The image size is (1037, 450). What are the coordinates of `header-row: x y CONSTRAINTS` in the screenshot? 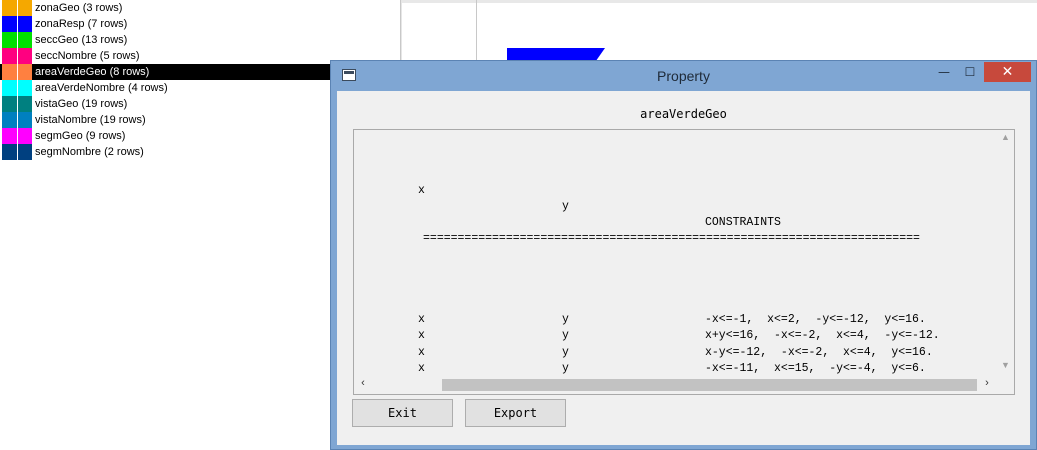 It's located at (676, 197).